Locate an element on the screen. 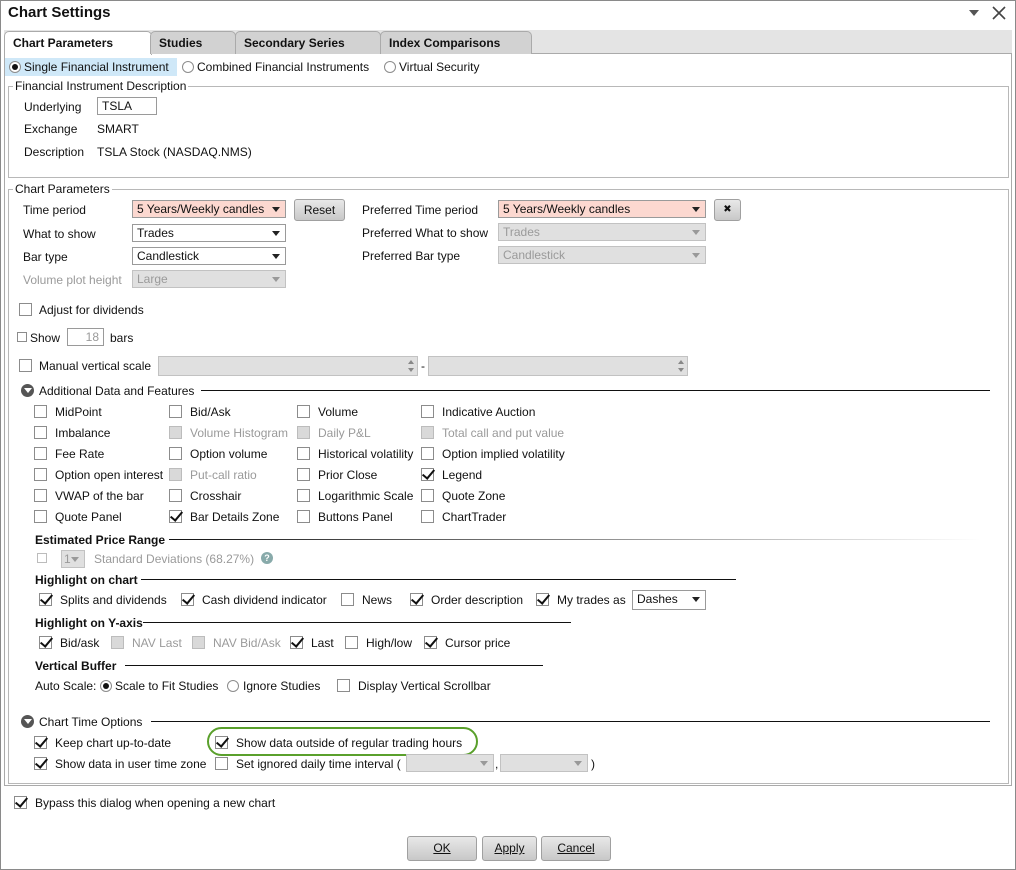 Image resolution: width=1016 pixels, height=870 pixels. close-icon is located at coordinates (999, 13).